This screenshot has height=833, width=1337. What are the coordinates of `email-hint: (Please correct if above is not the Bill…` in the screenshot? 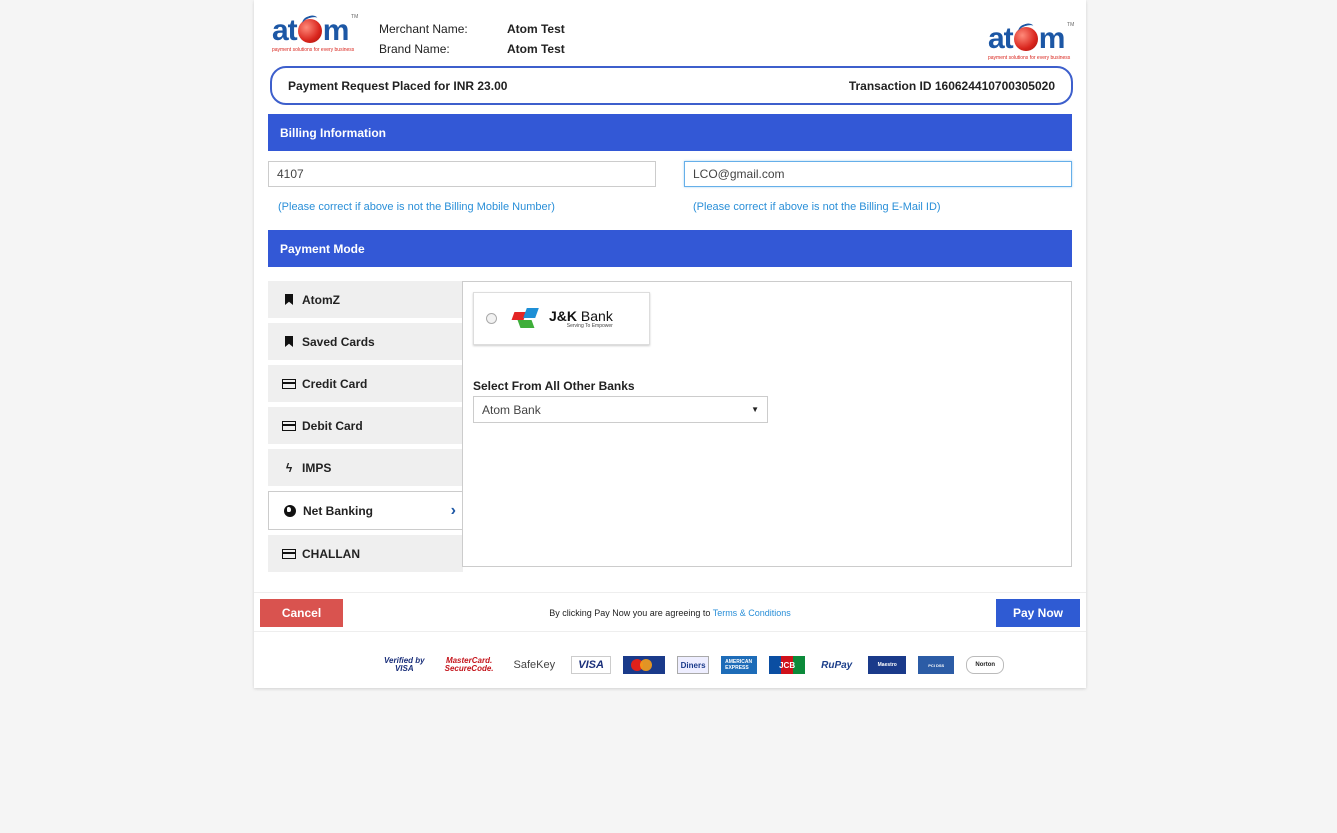 It's located at (817, 207).